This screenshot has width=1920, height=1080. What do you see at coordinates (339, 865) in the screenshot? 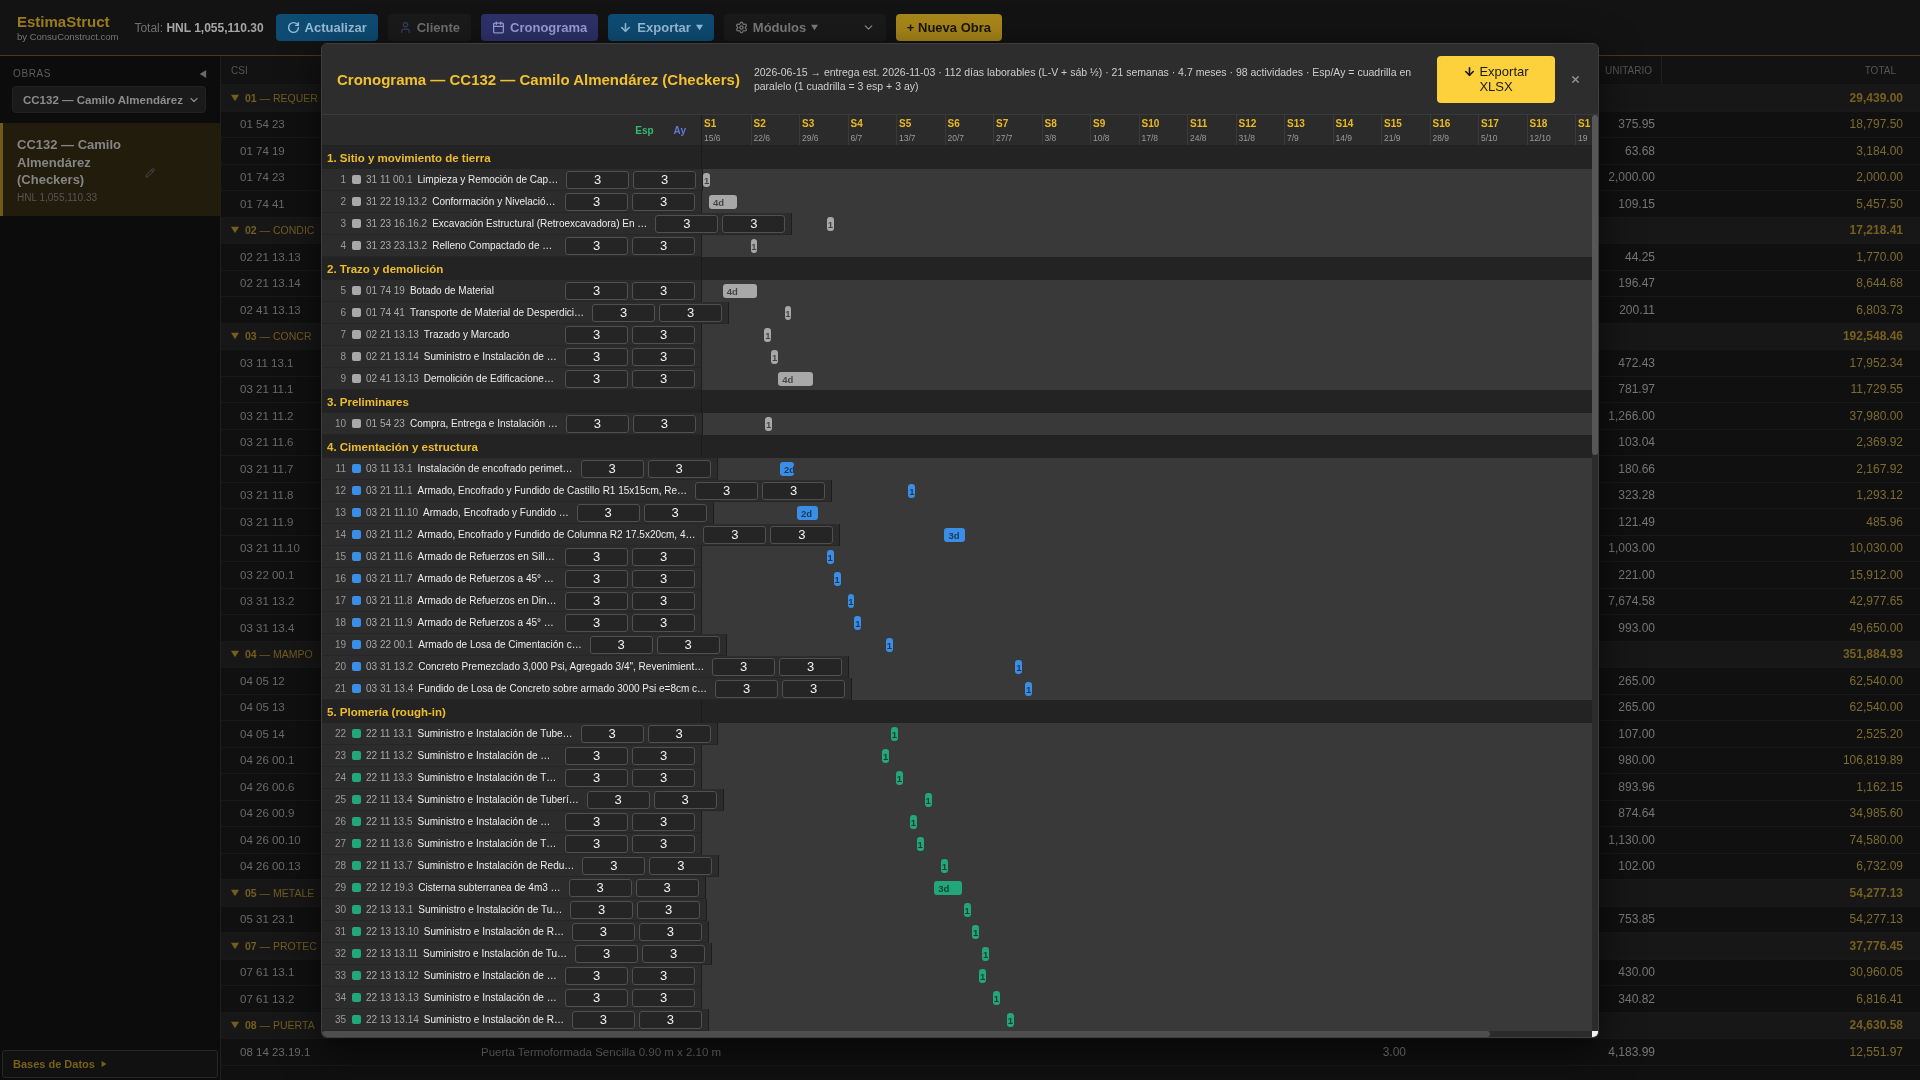
I see `row-number: 28` at bounding box center [339, 865].